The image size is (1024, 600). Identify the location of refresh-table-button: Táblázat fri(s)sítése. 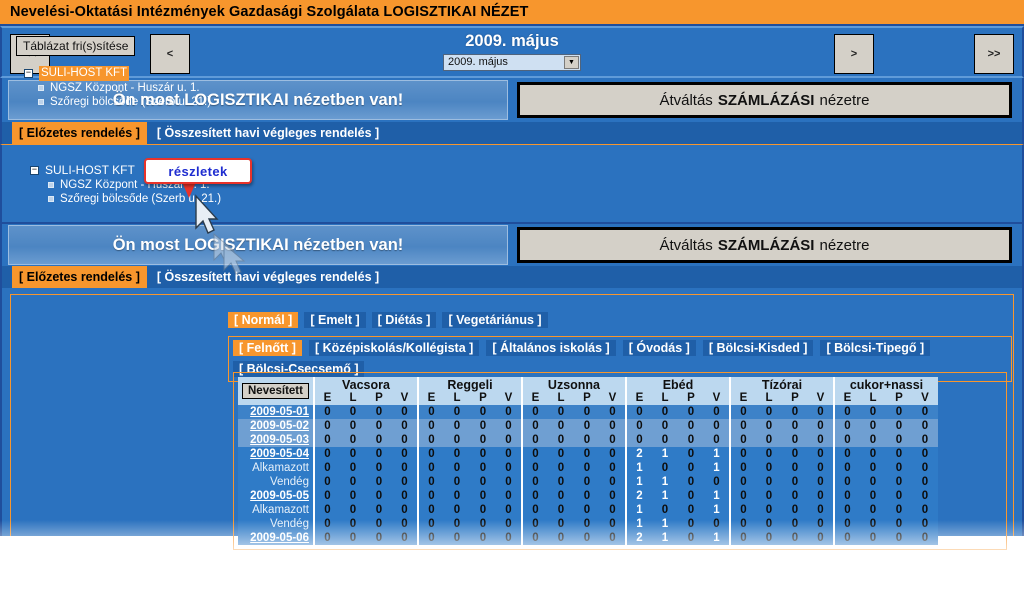
(76, 46).